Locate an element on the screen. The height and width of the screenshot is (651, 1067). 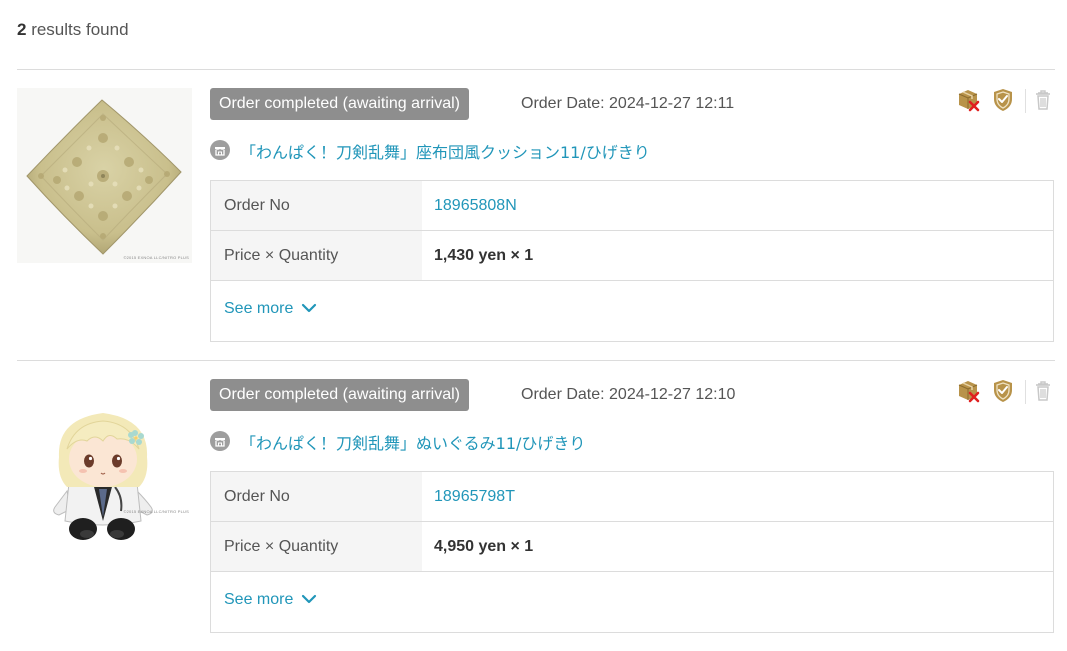
product-image-cushion: ©2015 EXNOA LLC/NITRO PLUS is located at coordinates (104, 175).